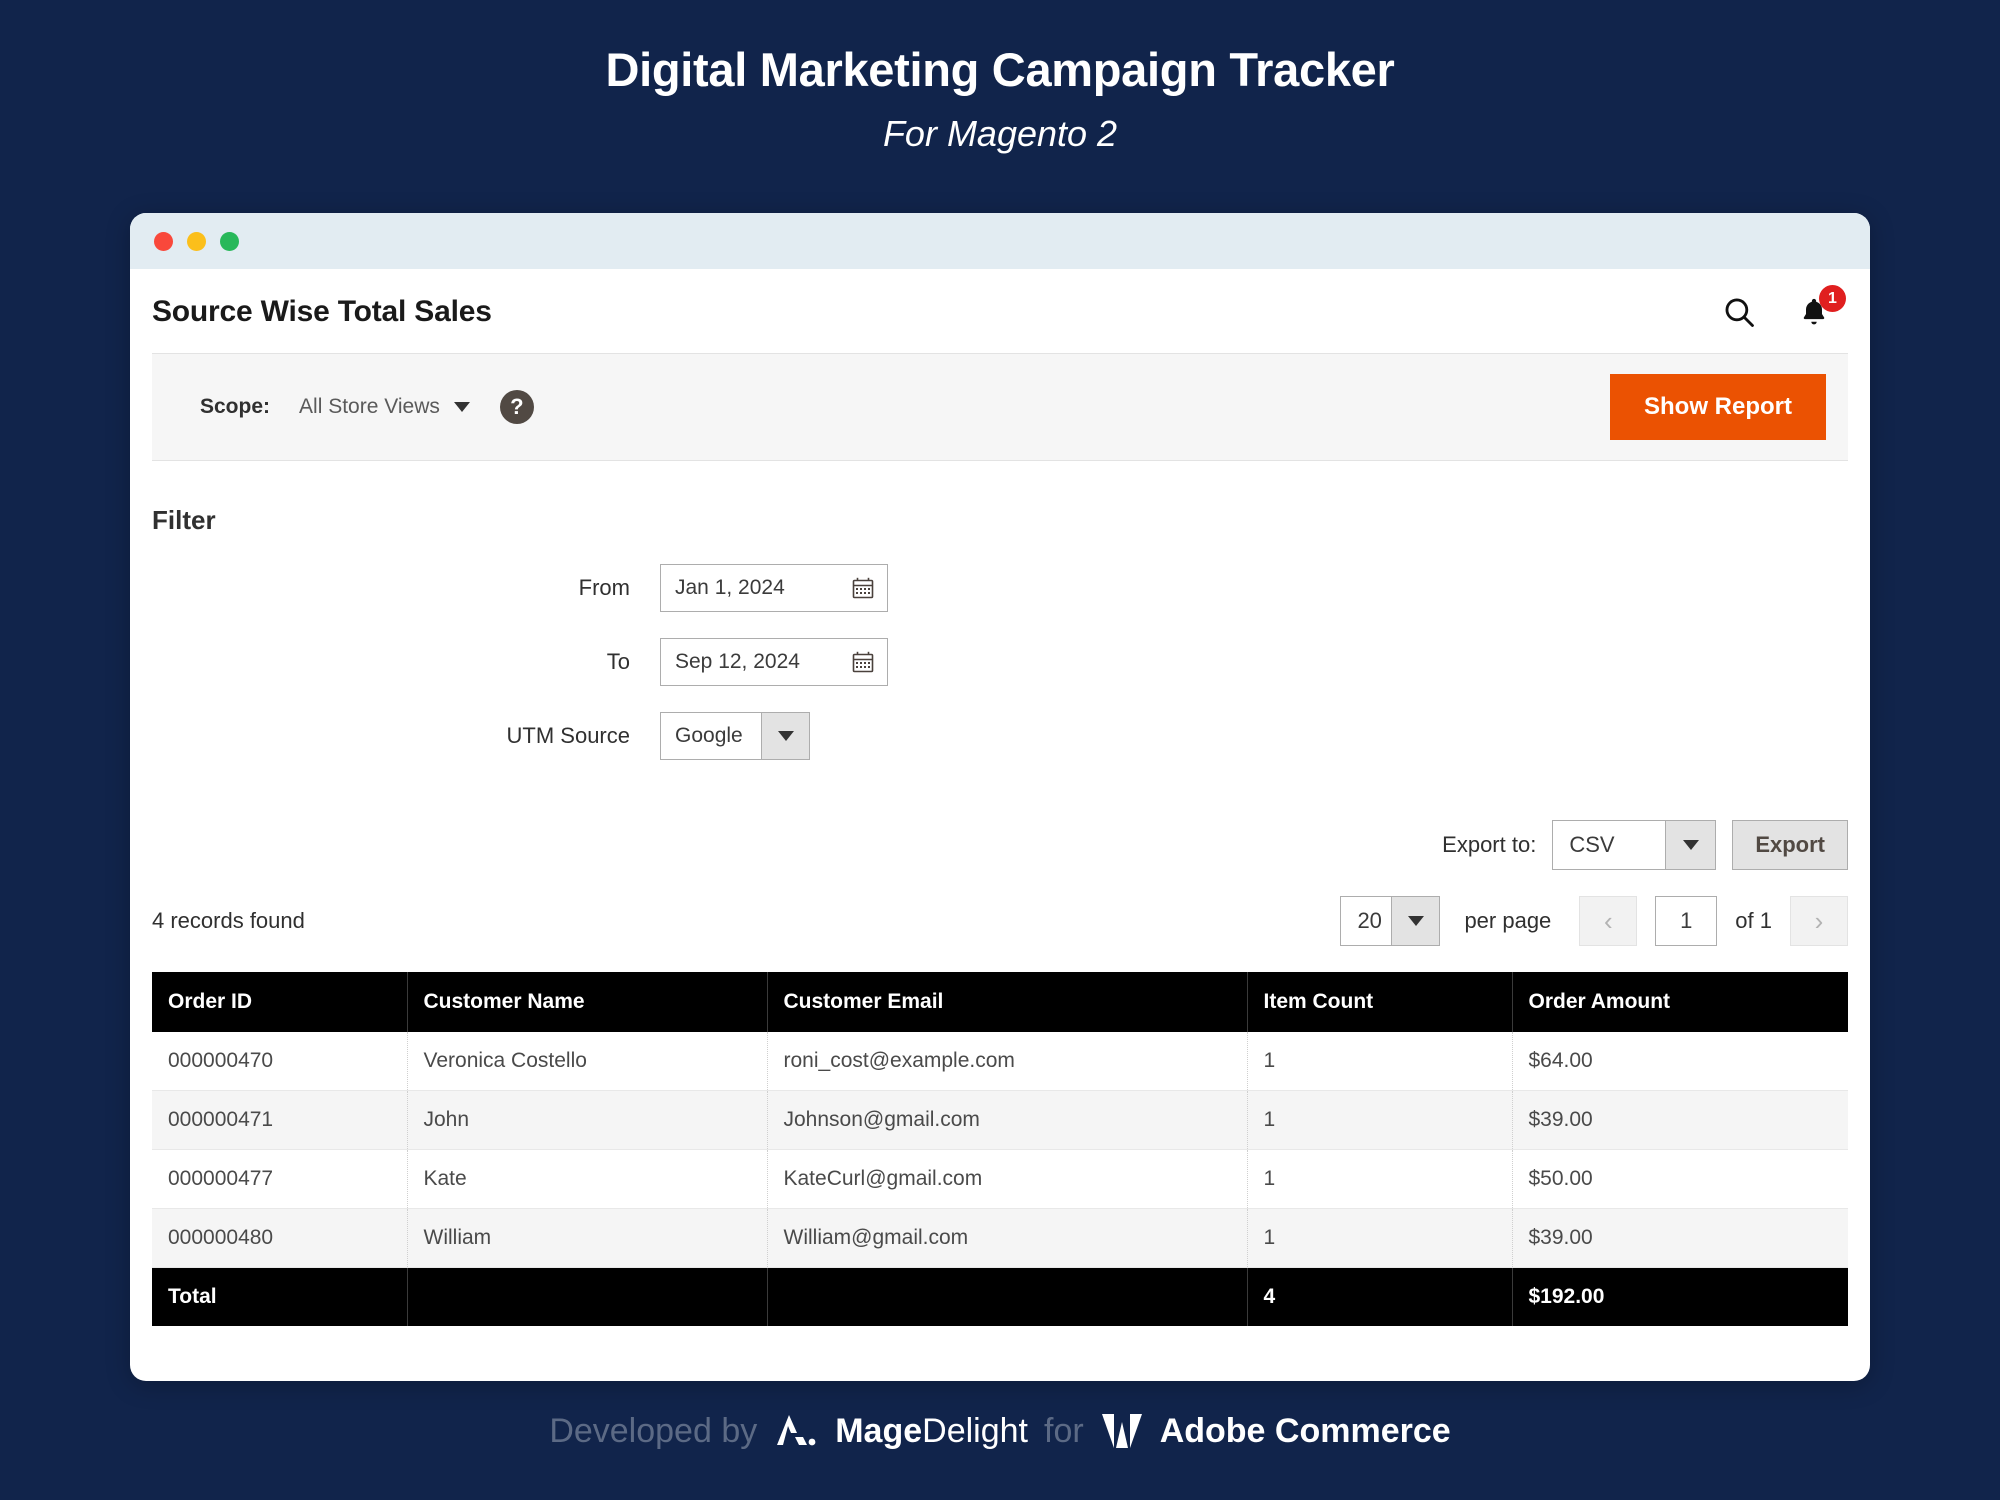 The image size is (2000, 1500). What do you see at coordinates (587, 1061) in the screenshot?
I see `cell-customer-name: Veronica Costello` at bounding box center [587, 1061].